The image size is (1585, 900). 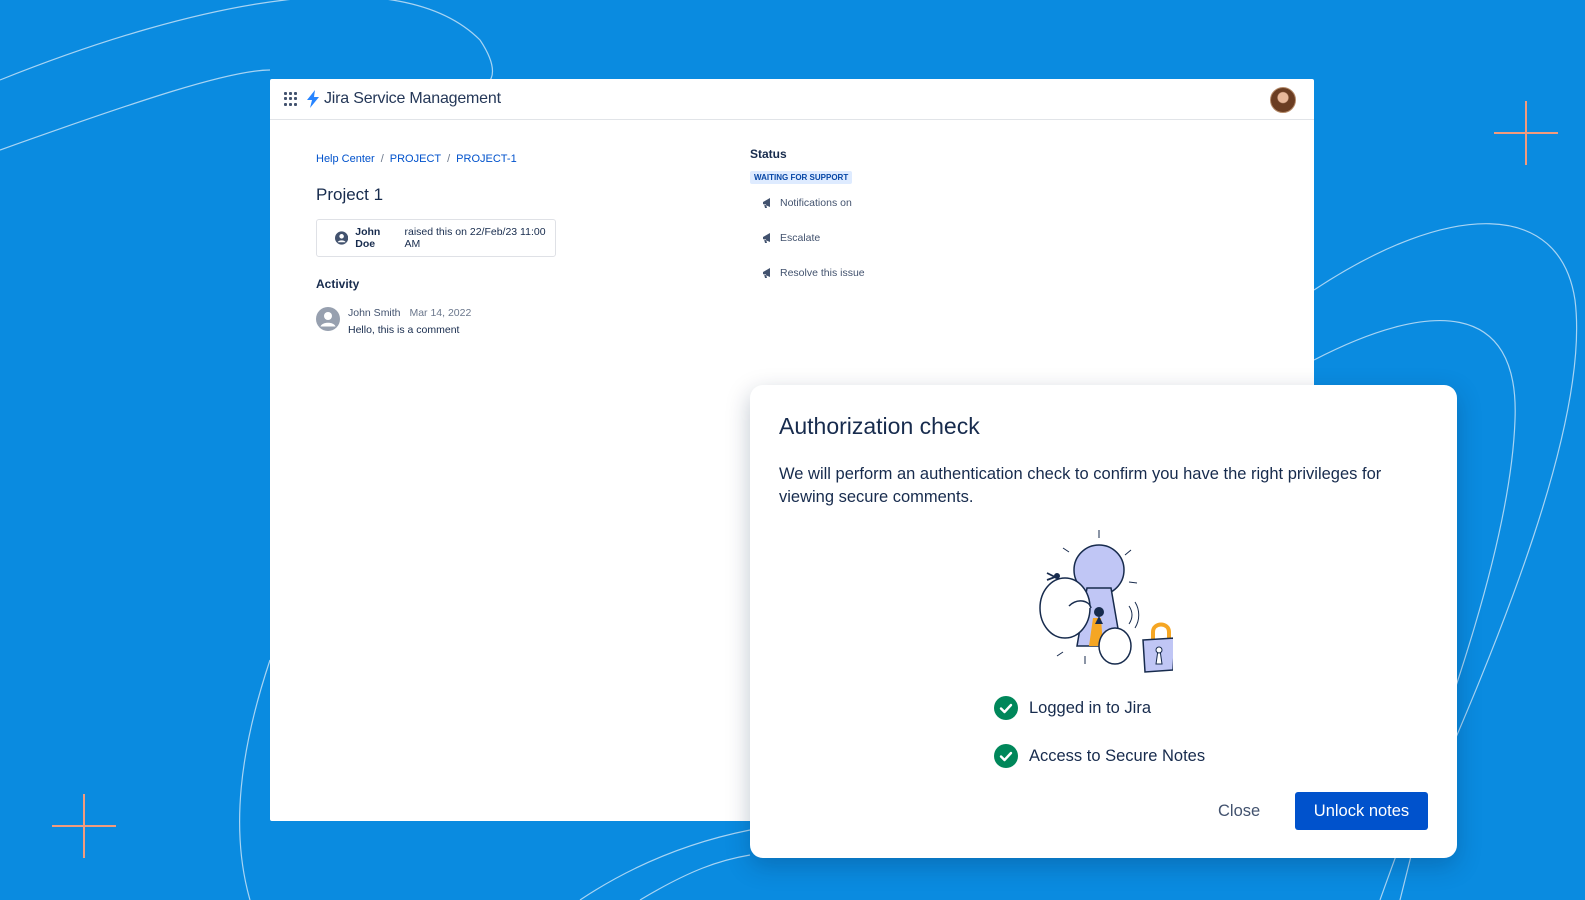 I want to click on action-resolve: Resolve this issue, so click(x=813, y=272).